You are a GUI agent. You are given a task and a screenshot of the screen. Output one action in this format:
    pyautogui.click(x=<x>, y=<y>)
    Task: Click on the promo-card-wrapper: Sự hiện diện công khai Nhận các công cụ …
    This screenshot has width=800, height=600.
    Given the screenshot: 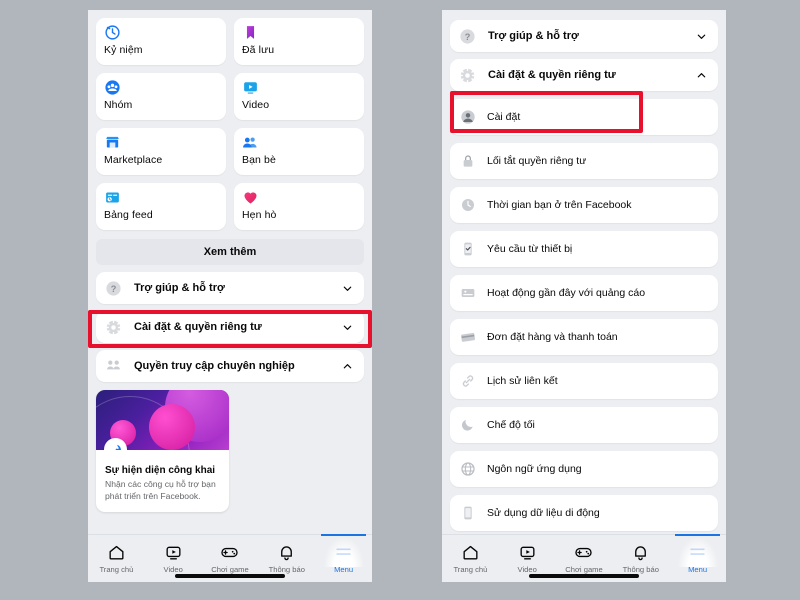 What is the action you would take?
    pyautogui.click(x=230, y=451)
    